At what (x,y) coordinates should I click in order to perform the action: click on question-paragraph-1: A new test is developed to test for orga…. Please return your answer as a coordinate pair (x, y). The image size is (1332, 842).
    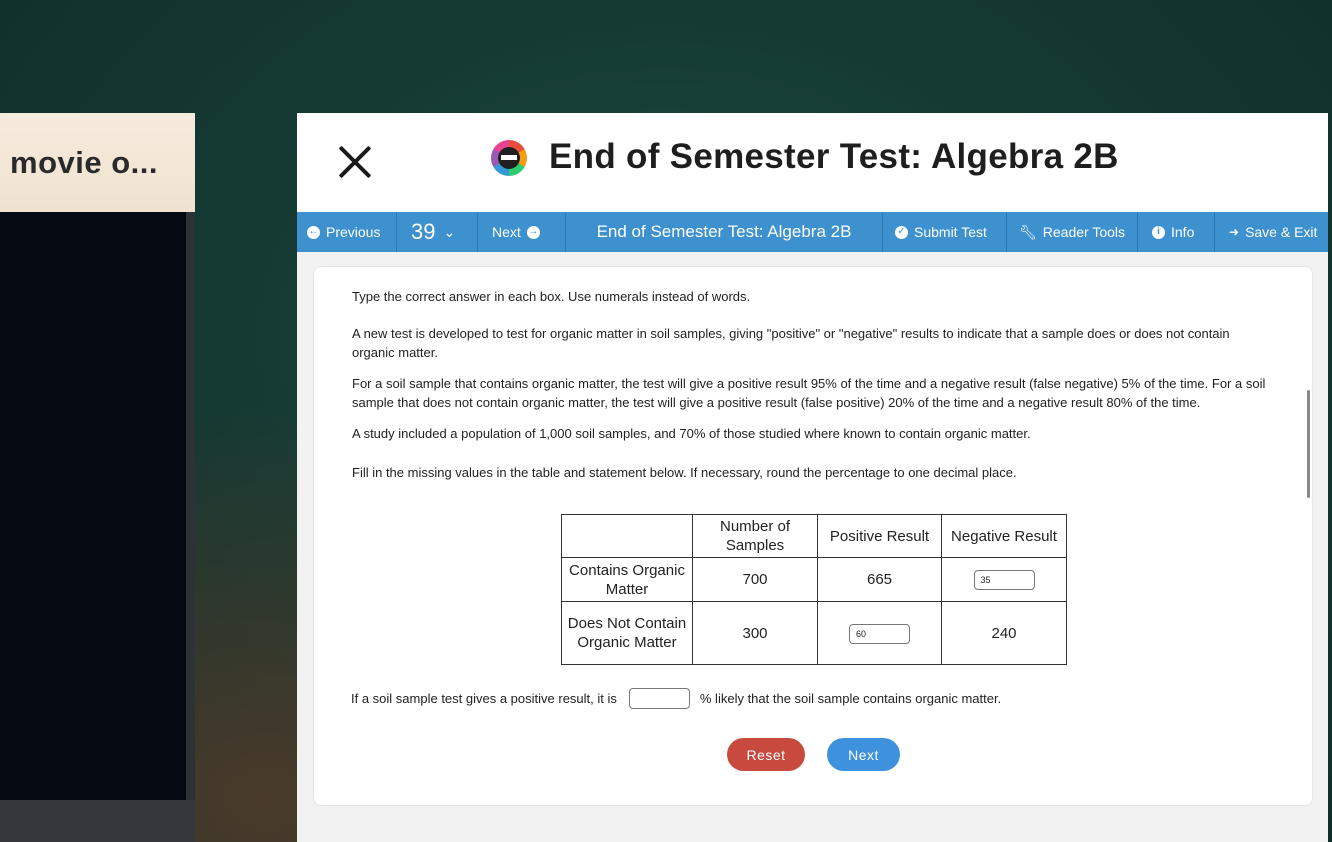
    Looking at the image, I should click on (791, 343).